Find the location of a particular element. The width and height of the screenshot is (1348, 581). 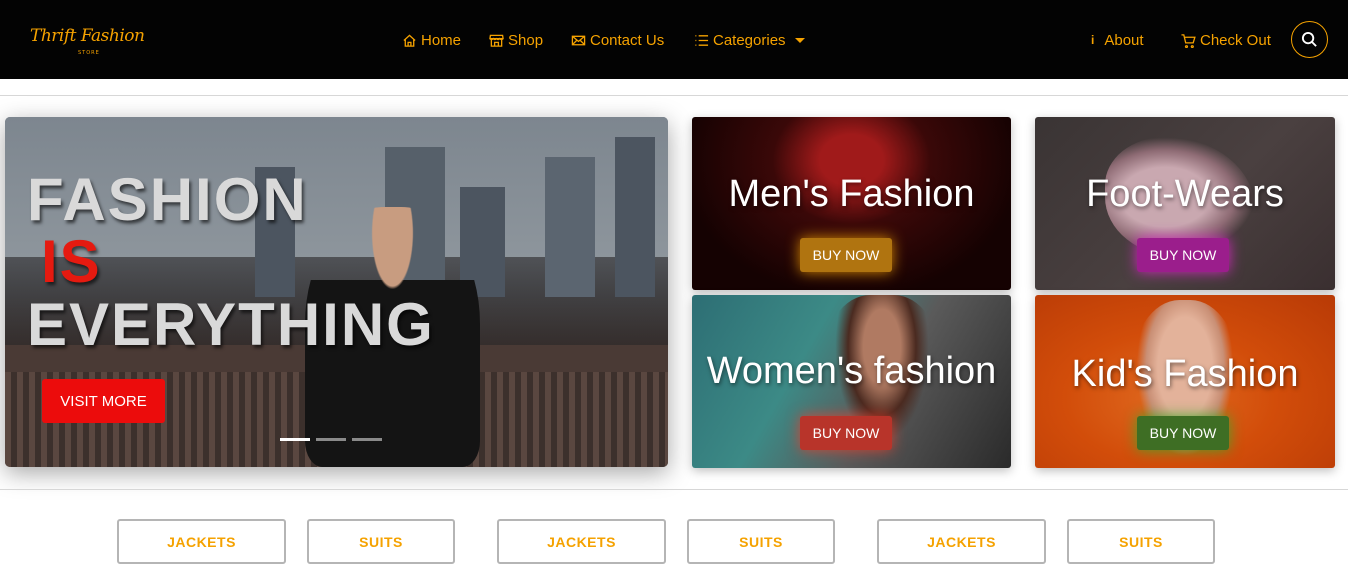

list-icon is located at coordinates (702, 40).